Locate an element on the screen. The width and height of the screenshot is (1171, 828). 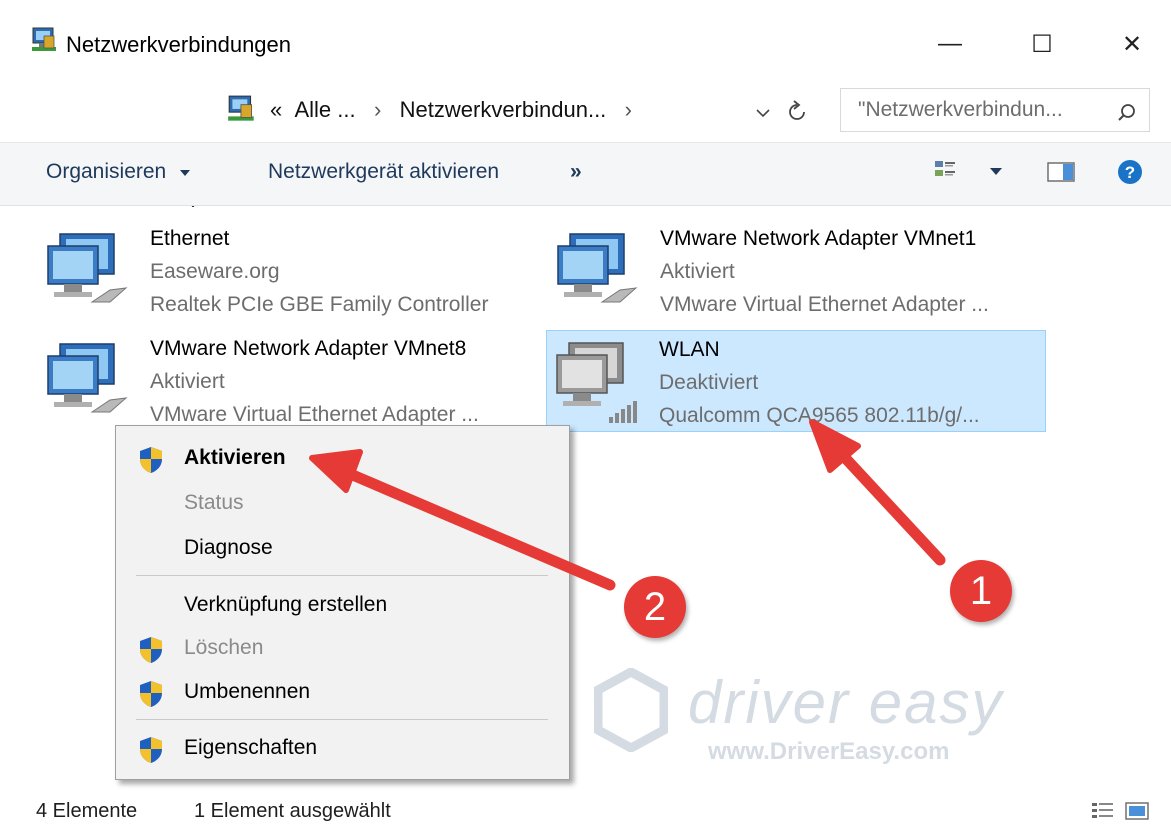
item-count: 4 Elemente is located at coordinates (87, 811).